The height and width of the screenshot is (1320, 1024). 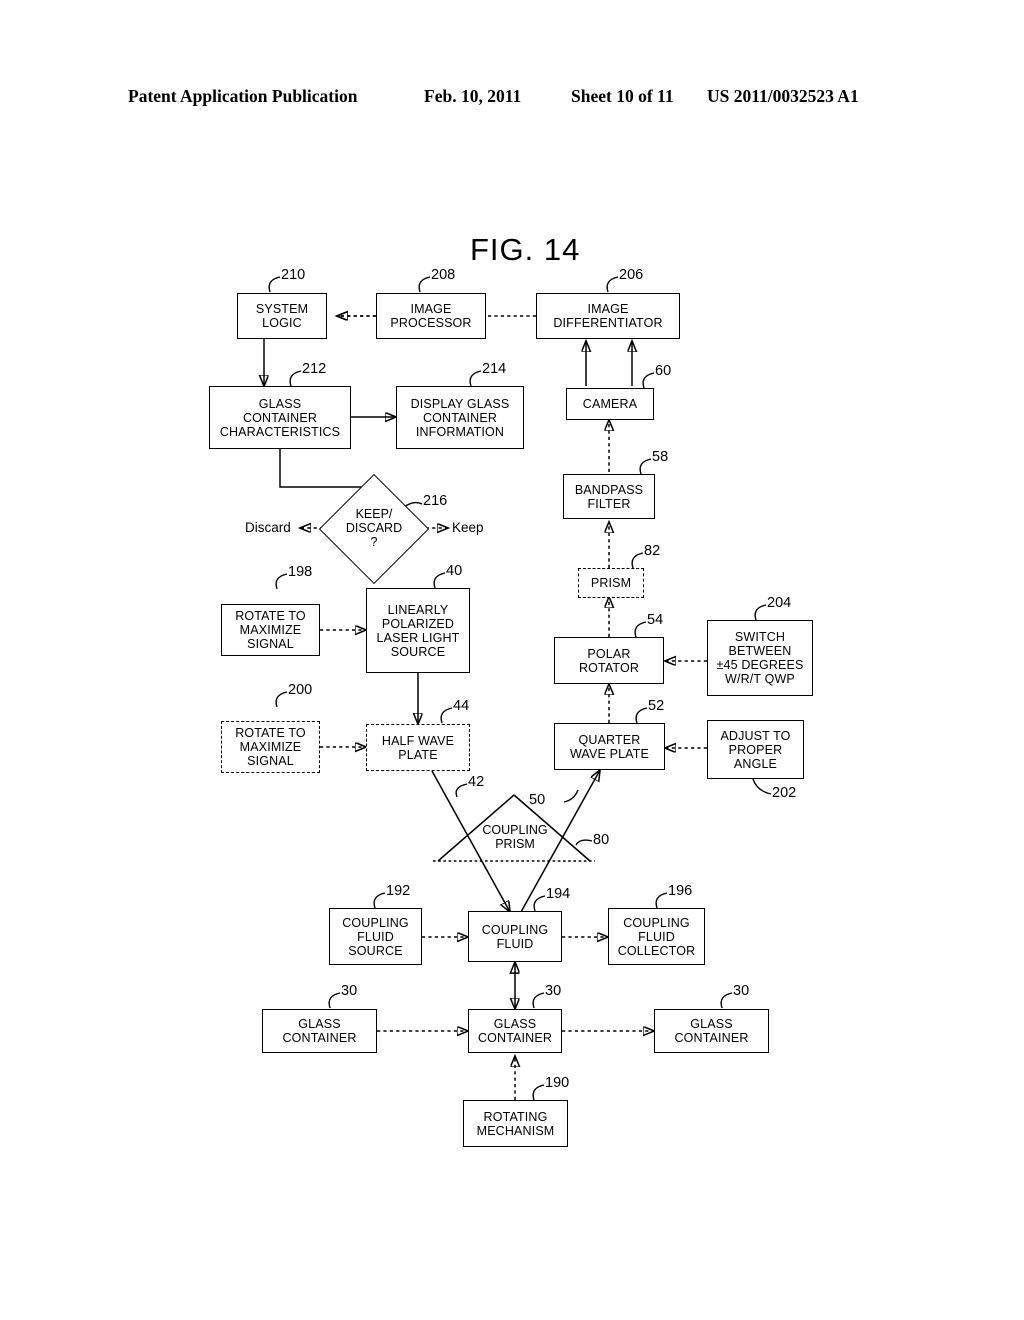 I want to click on ref-44: 44, so click(x=461, y=706).